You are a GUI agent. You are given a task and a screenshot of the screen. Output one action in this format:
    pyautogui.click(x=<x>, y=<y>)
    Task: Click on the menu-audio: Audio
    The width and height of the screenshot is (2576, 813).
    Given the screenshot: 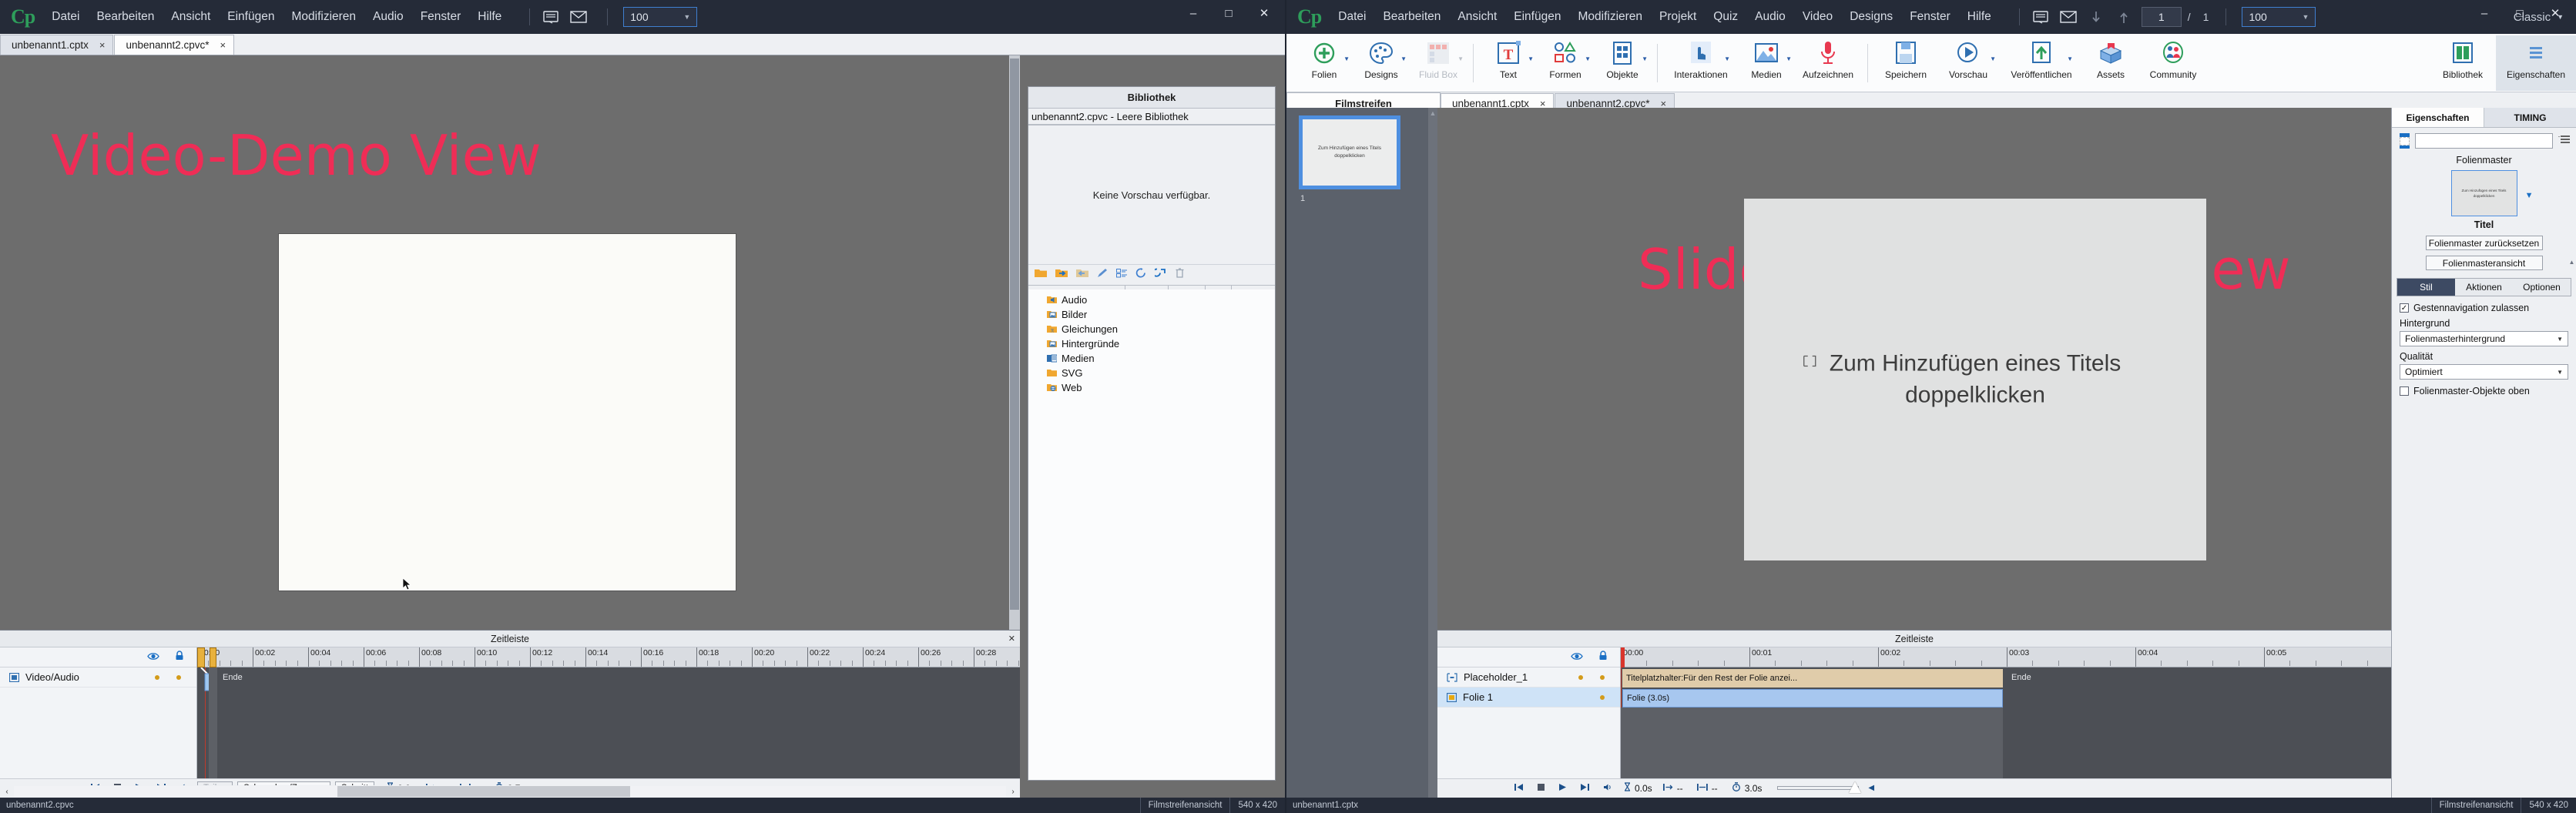 What is the action you would take?
    pyautogui.click(x=1770, y=17)
    